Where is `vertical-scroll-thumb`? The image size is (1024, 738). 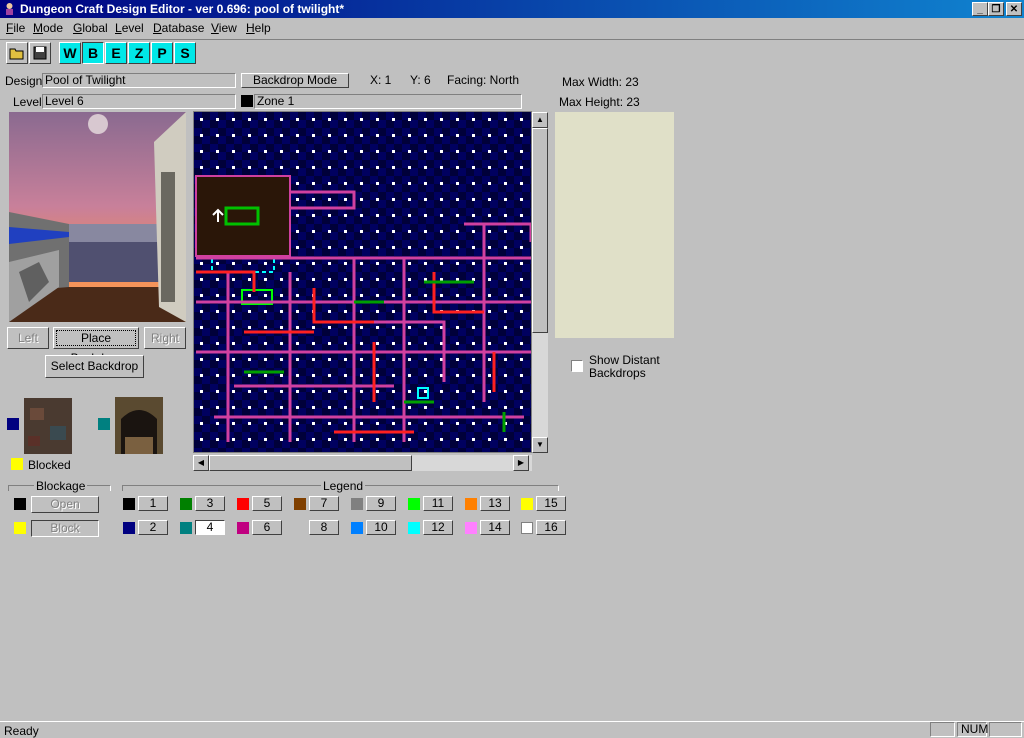
vertical-scroll-thumb is located at coordinates (540, 230).